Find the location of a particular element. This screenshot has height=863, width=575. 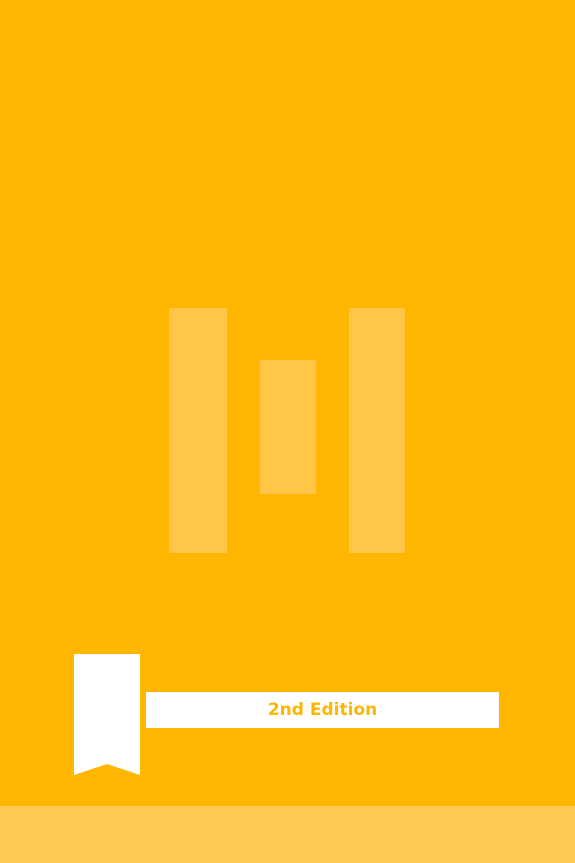

logo-bar-left is located at coordinates (198, 430).